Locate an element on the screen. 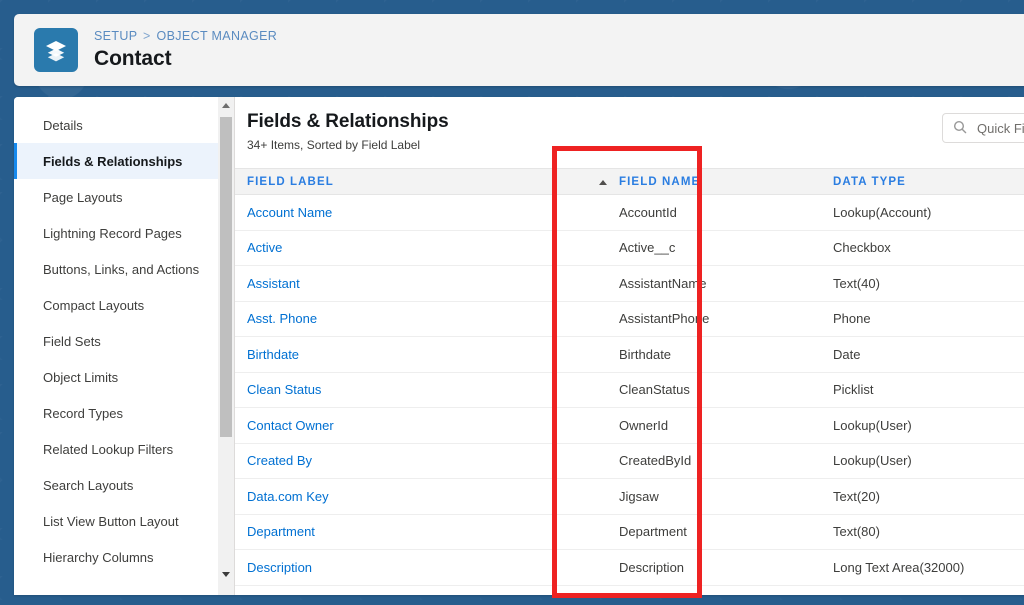  table-row: Data.com Key Jigsaw Text(20) is located at coordinates (629, 496).